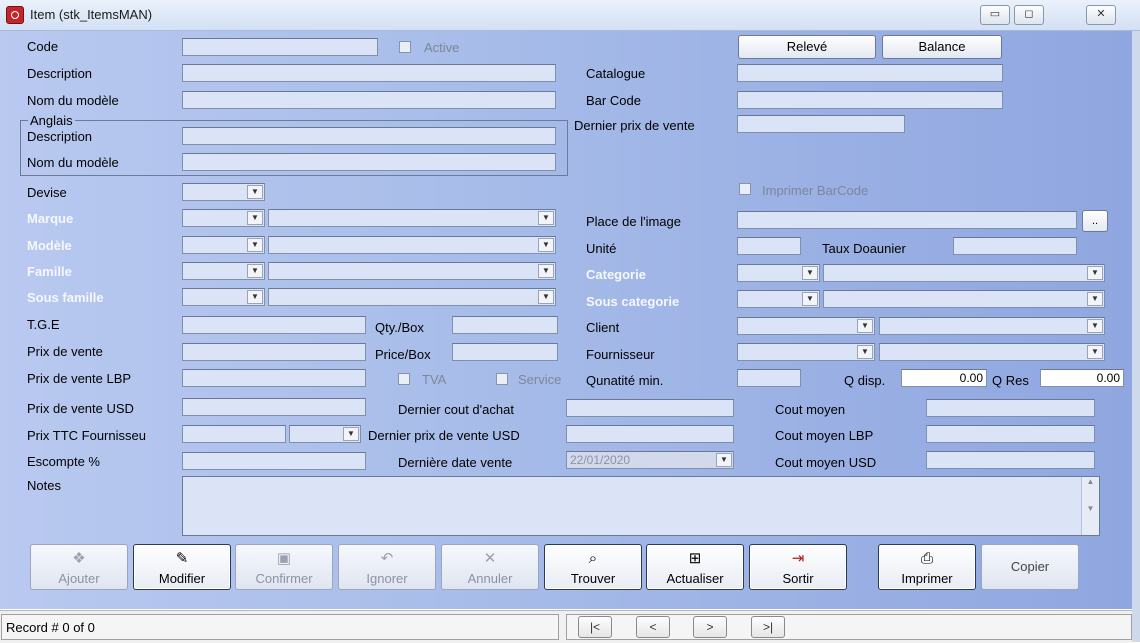 This screenshot has height=643, width=1140. I want to click on cancel-icon: ✕, so click(490, 558).